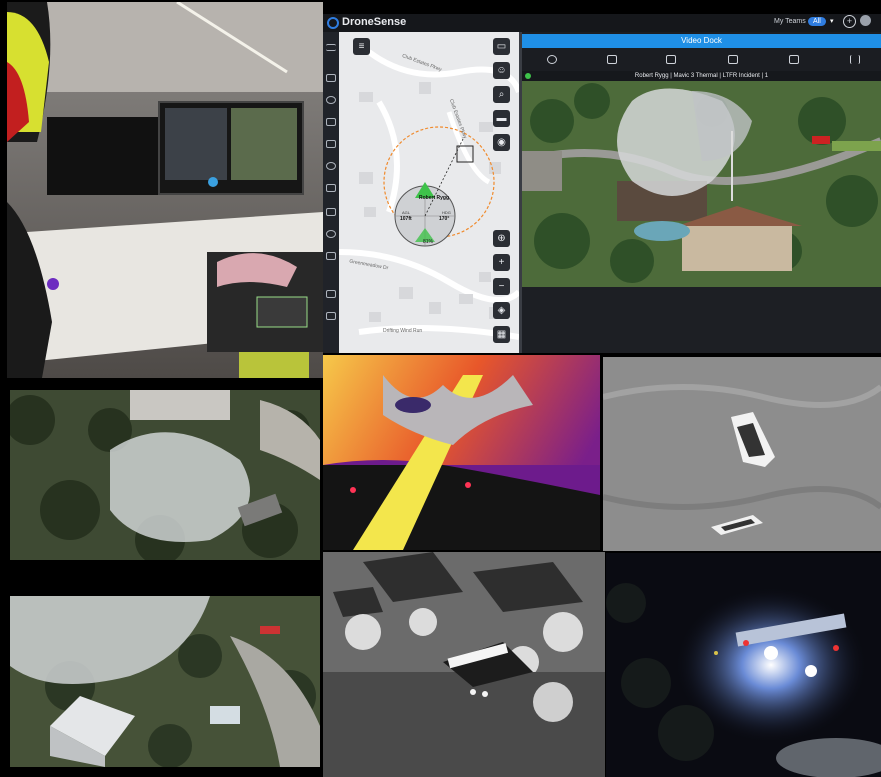 This screenshot has width=881, height=777. Describe the element at coordinates (406, 219) in the screenshot. I see `agl-value: 107ft` at that location.